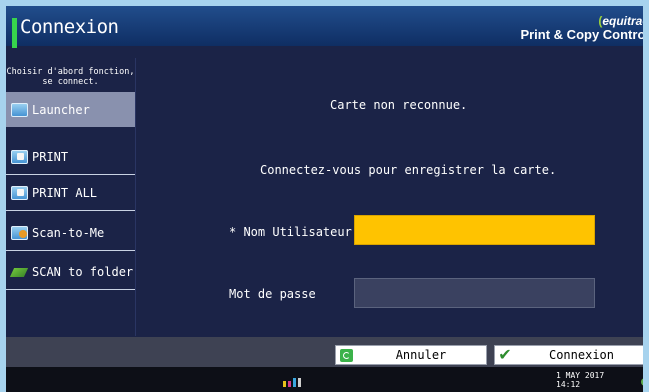  Describe the element at coordinates (421, 355) in the screenshot. I see `cancel-button-label: Annuler` at that location.